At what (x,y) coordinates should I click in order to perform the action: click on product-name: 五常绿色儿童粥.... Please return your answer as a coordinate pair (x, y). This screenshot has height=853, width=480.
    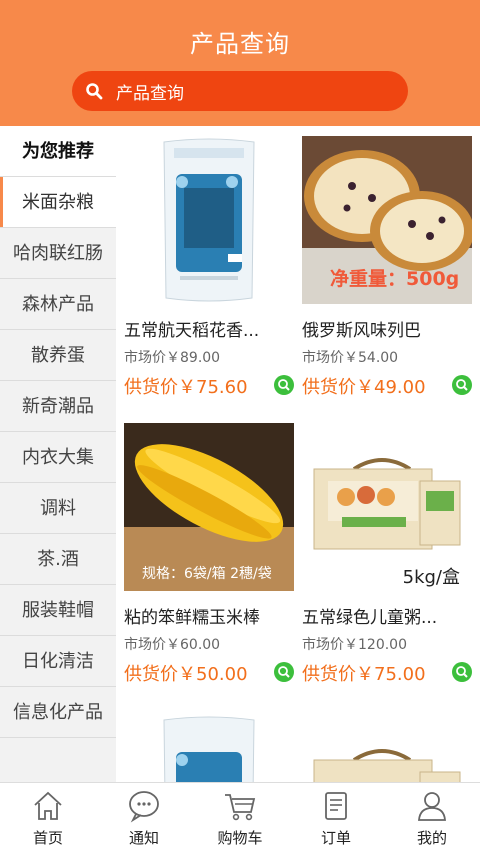
    Looking at the image, I should click on (382, 615).